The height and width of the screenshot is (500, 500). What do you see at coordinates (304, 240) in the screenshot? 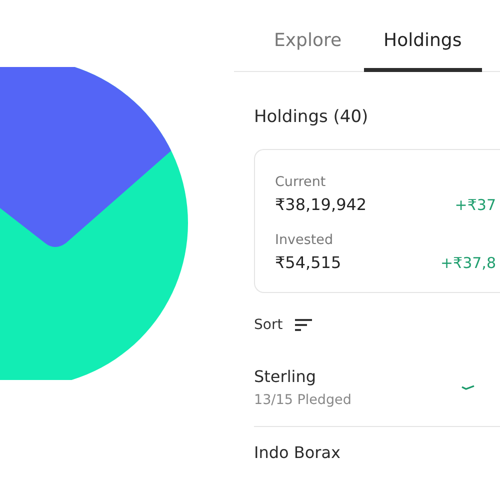
I see `summary-label: Invested` at bounding box center [304, 240].